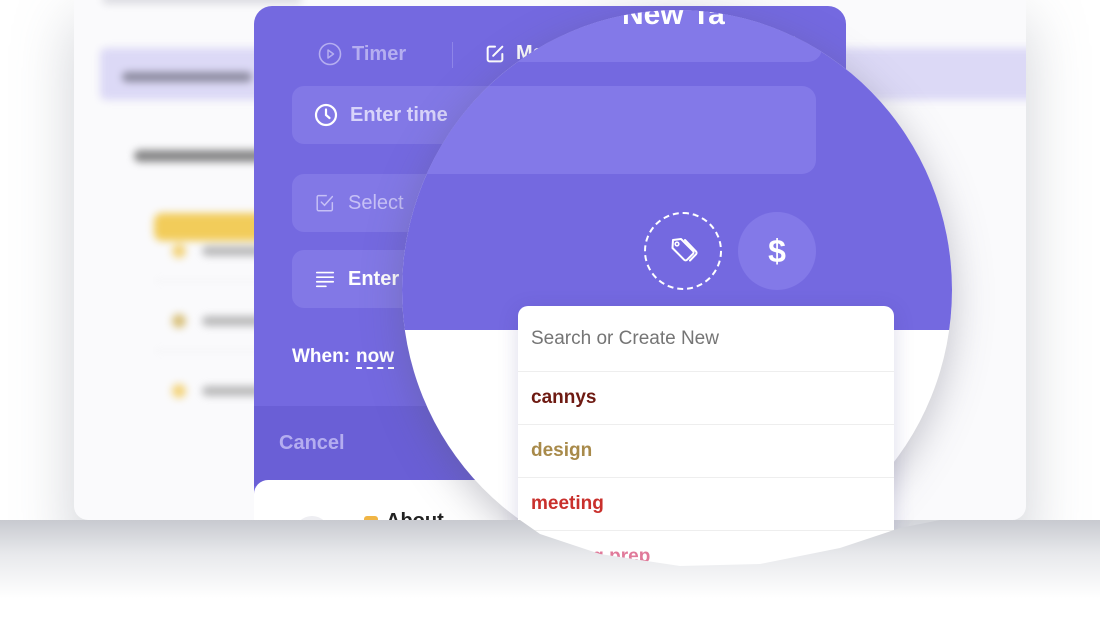 The image size is (1100, 618). Describe the element at coordinates (375, 357) in the screenshot. I see `when-value: now` at that location.